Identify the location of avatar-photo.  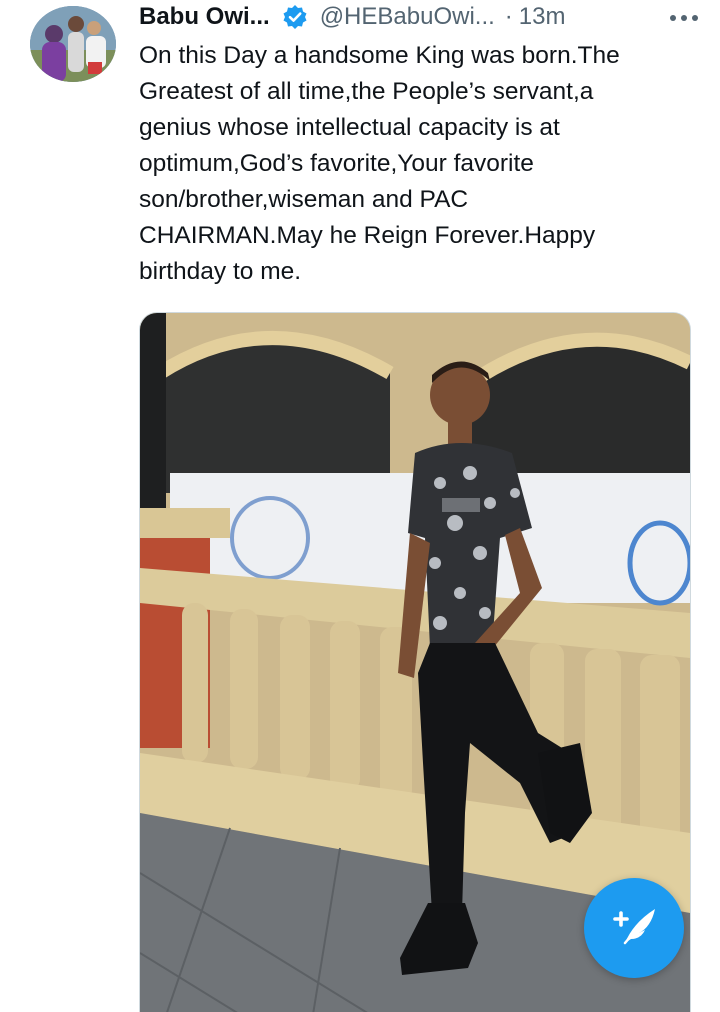
(73, 44).